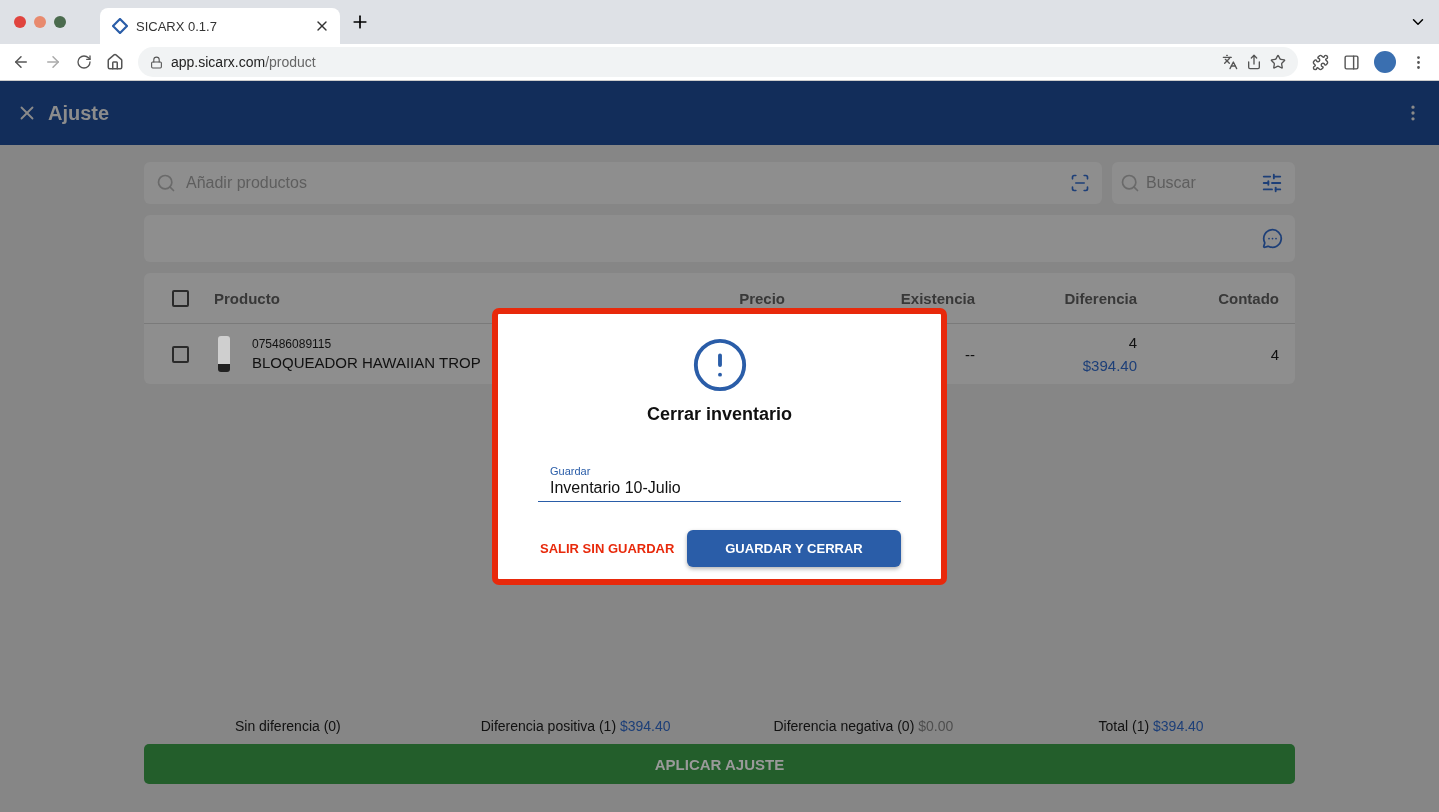 The width and height of the screenshot is (1439, 812). I want to click on profile-avatar, so click(1385, 62).